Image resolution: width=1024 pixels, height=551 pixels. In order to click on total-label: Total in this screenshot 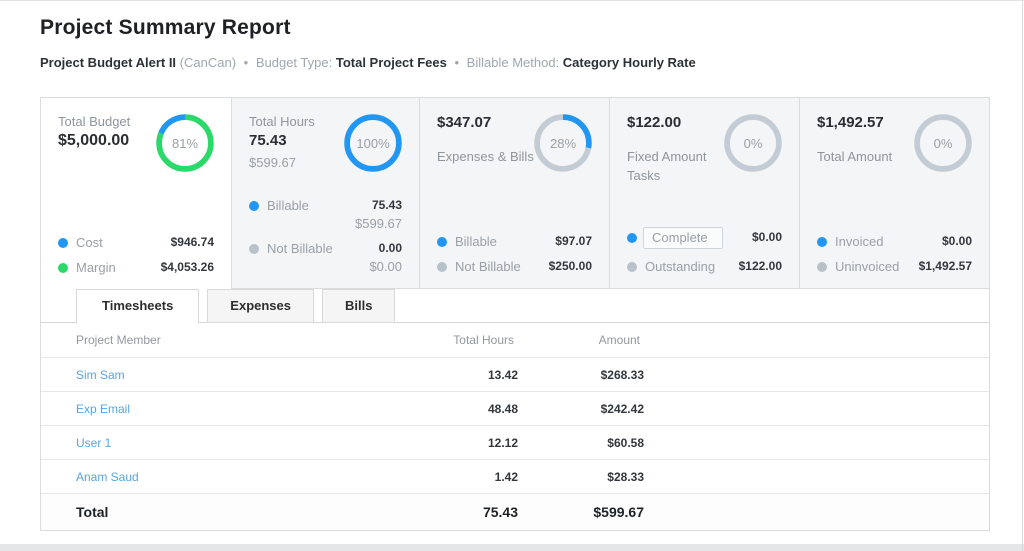, I will do `click(92, 512)`.